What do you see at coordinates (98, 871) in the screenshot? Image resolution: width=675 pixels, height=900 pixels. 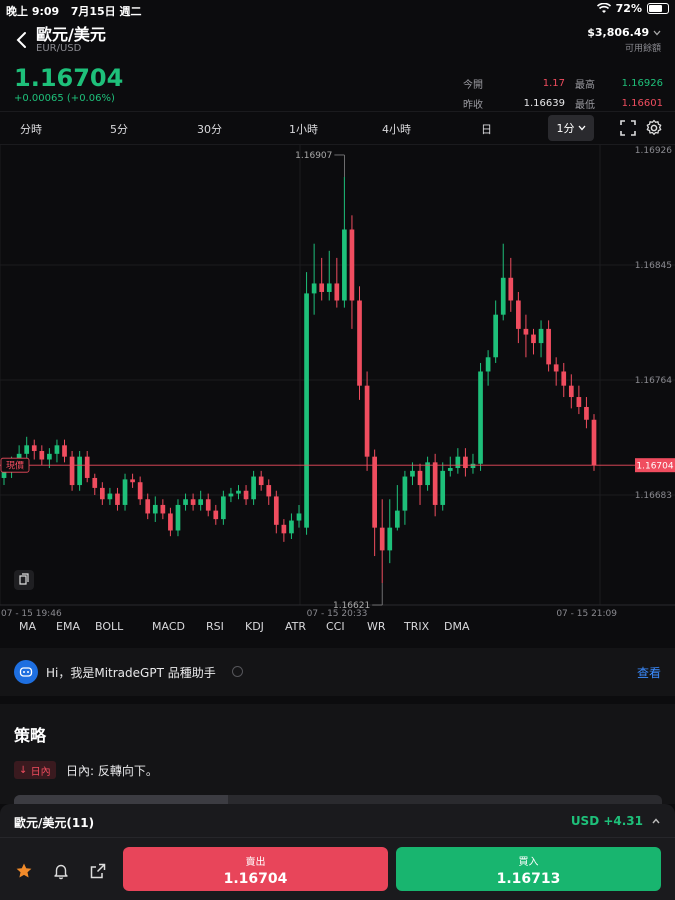 I see `share-icon` at bounding box center [98, 871].